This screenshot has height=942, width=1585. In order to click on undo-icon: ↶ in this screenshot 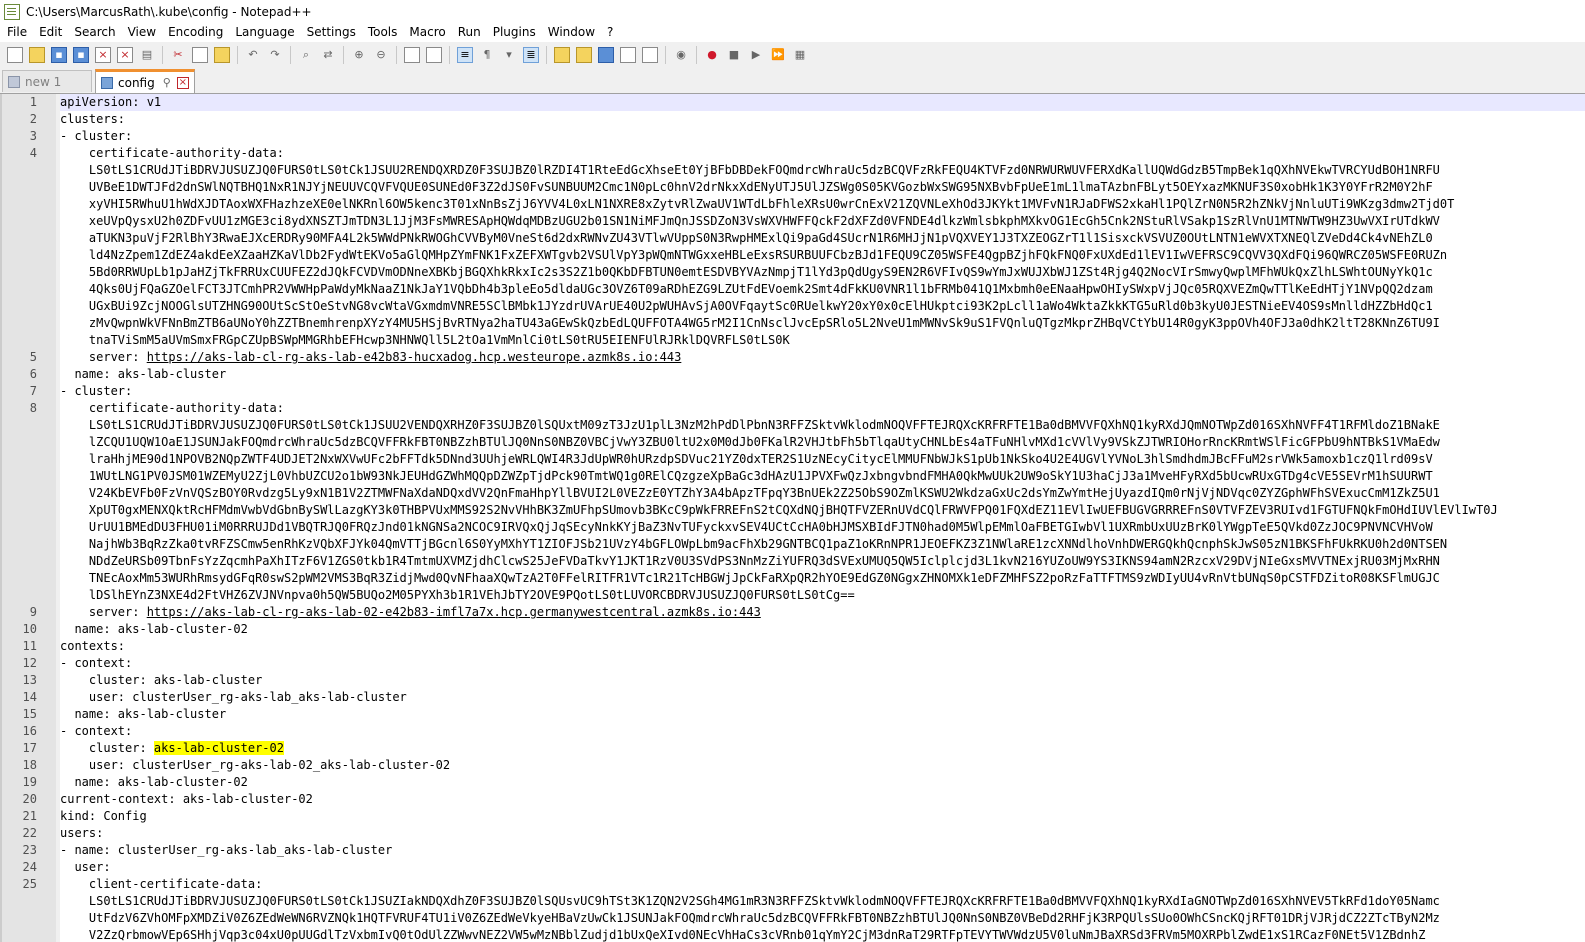, I will do `click(253, 55)`.